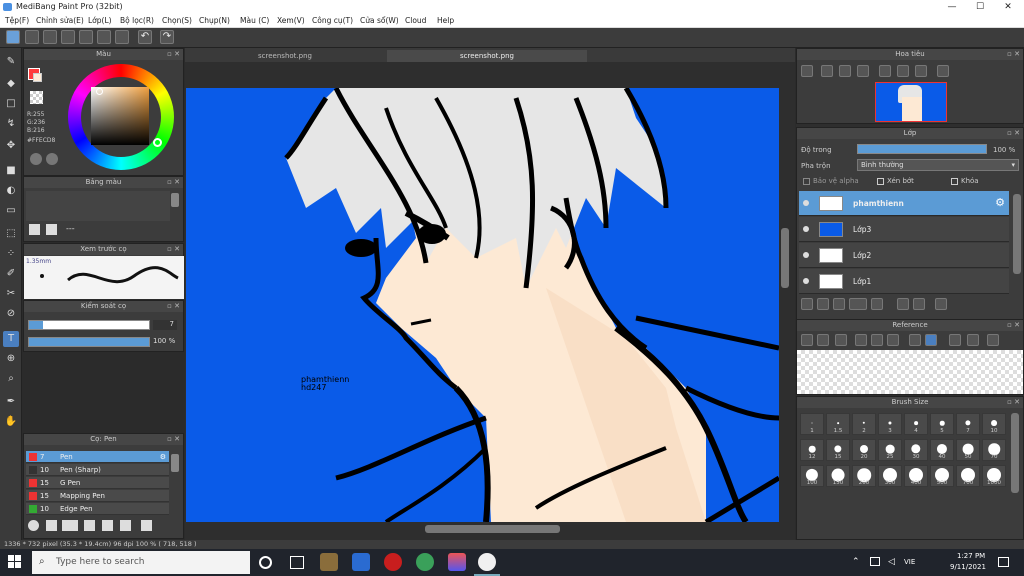  What do you see at coordinates (89, 525) in the screenshot?
I see `brush-settings-icon` at bounding box center [89, 525].